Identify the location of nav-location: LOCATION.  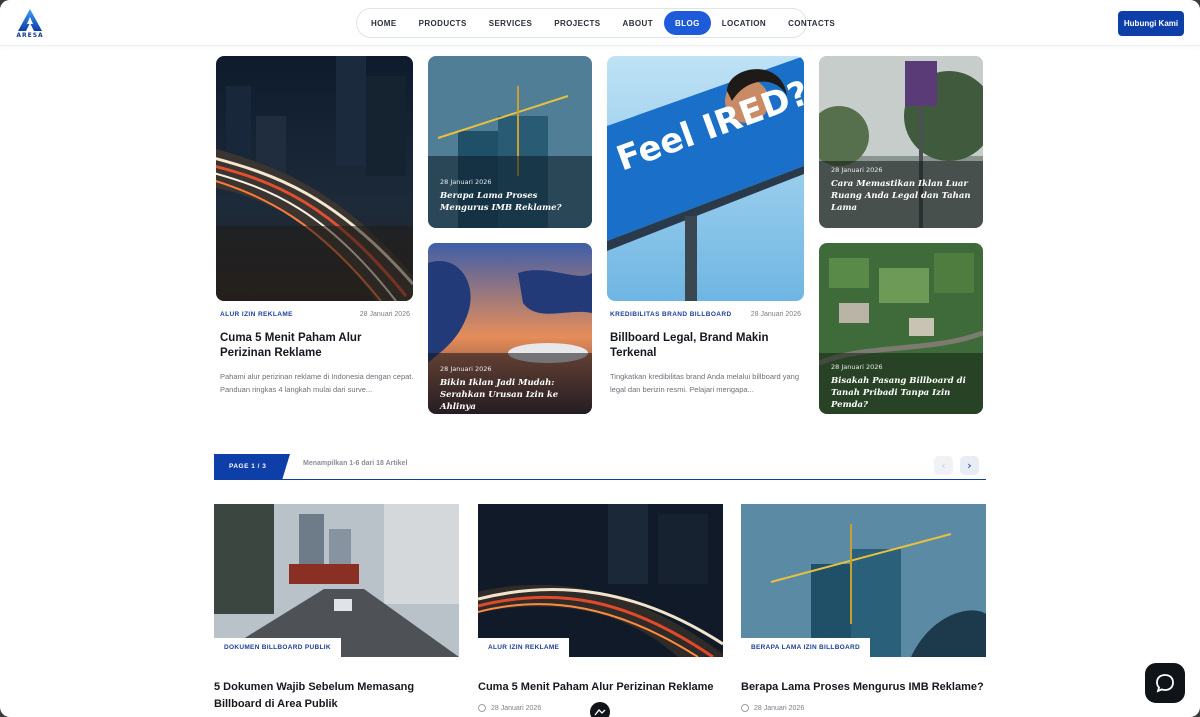
(744, 23).